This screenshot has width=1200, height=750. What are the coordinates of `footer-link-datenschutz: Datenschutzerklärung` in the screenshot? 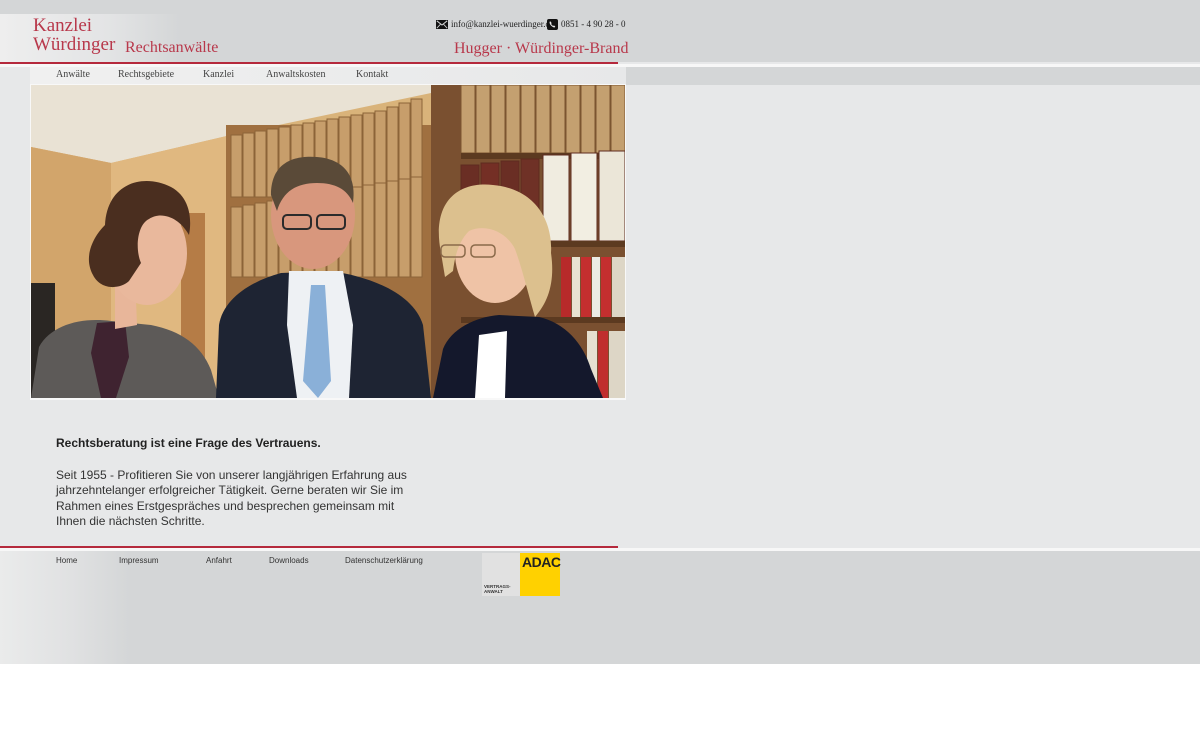 It's located at (384, 560).